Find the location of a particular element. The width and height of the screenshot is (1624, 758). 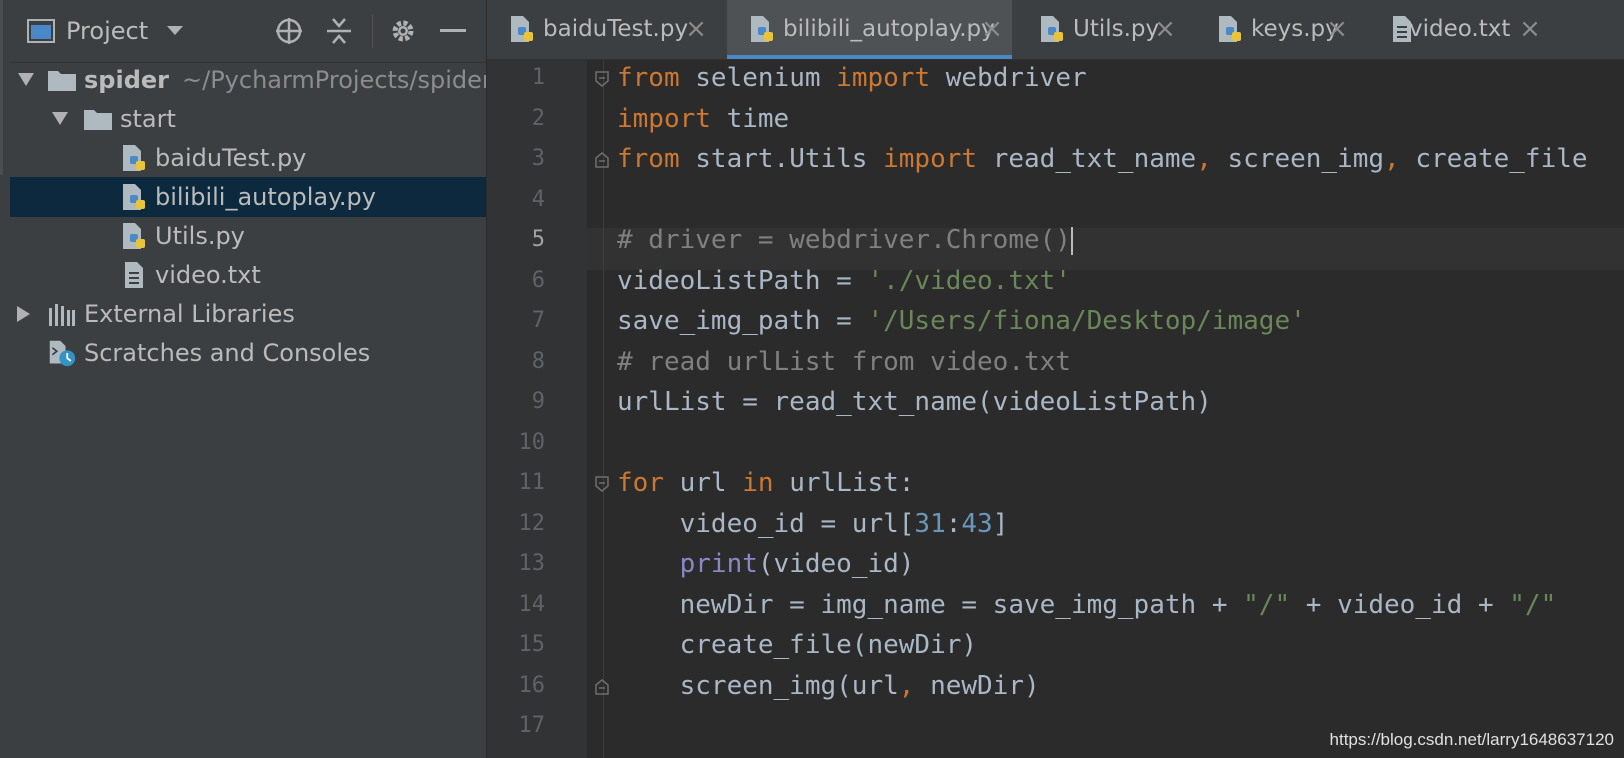

tab-utils: Utils.py × is located at coordinates (1102, 29).